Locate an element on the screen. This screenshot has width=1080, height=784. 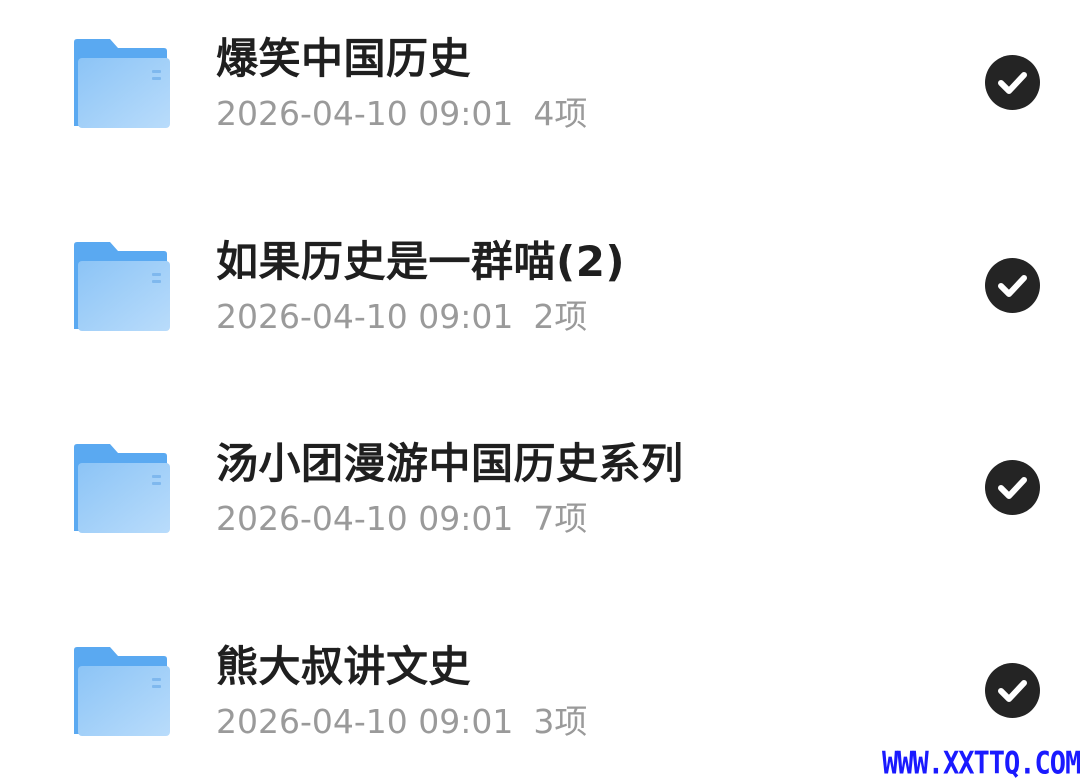
folder-title: 熊大叔讲文史 is located at coordinates (344, 666).